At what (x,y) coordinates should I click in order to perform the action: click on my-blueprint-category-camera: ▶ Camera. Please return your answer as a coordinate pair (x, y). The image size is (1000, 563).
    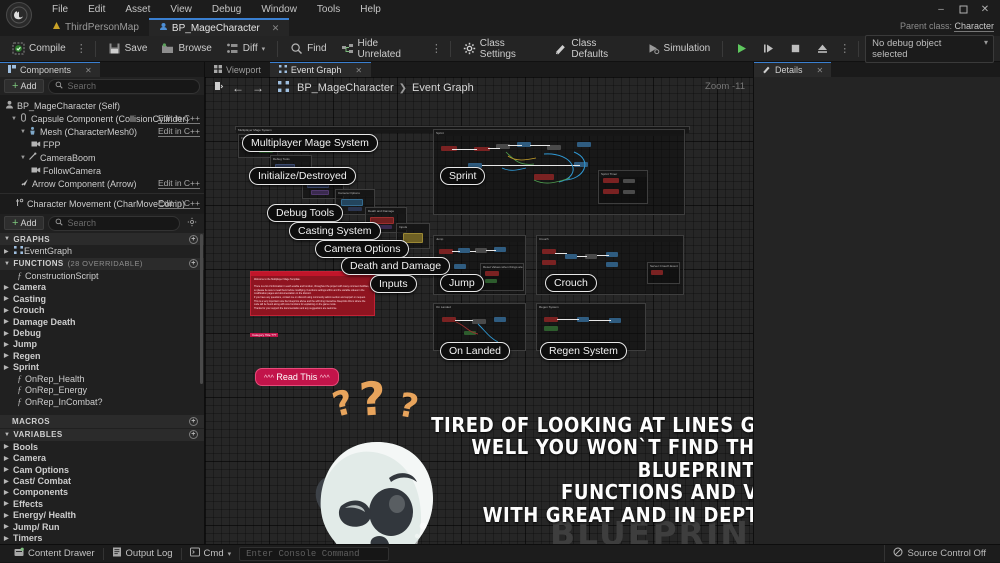
    Looking at the image, I should click on (102, 287).